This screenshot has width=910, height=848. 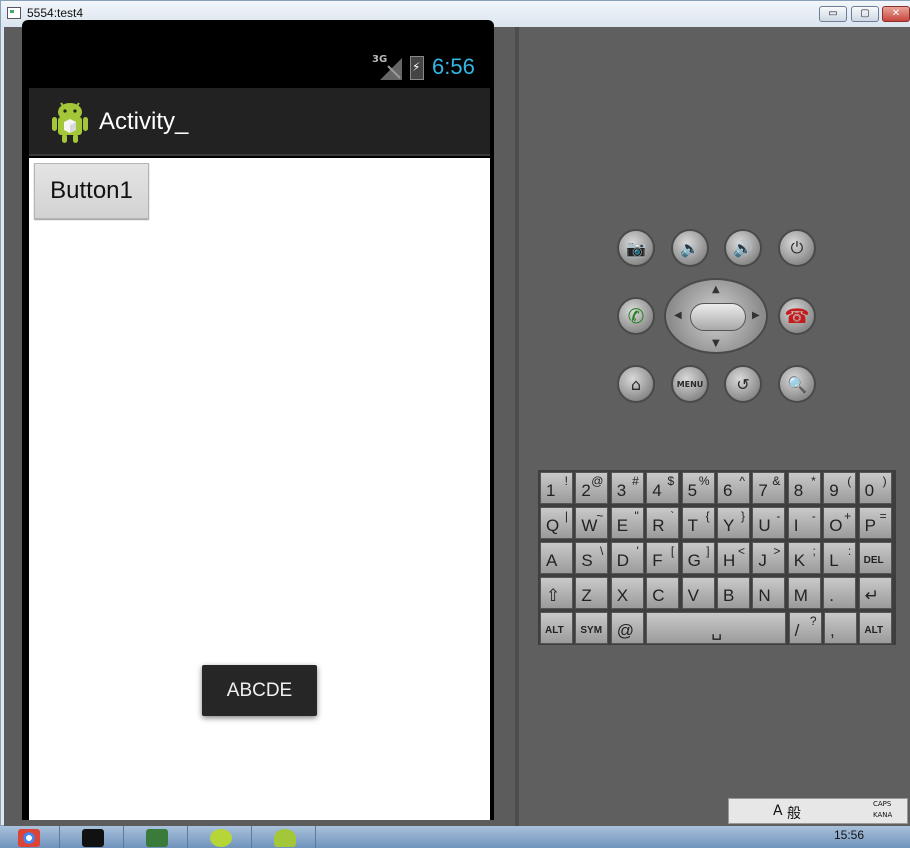 What do you see at coordinates (258, 69) in the screenshot?
I see `status-bar: 3G 6:56` at bounding box center [258, 69].